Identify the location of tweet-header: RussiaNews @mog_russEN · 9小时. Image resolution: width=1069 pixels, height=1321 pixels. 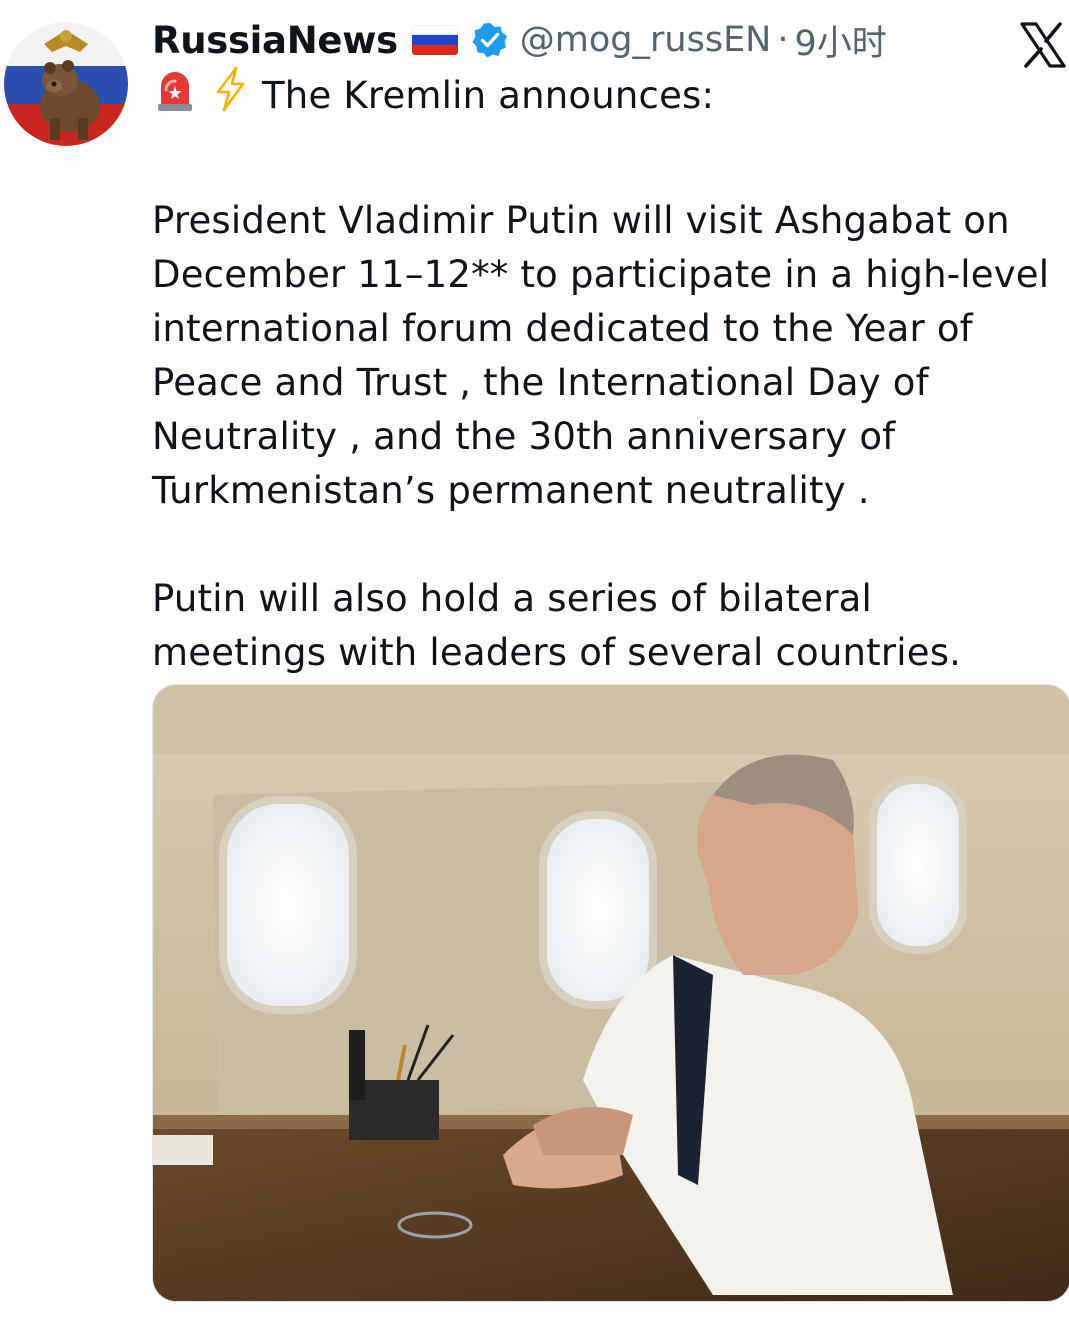
(519, 40).